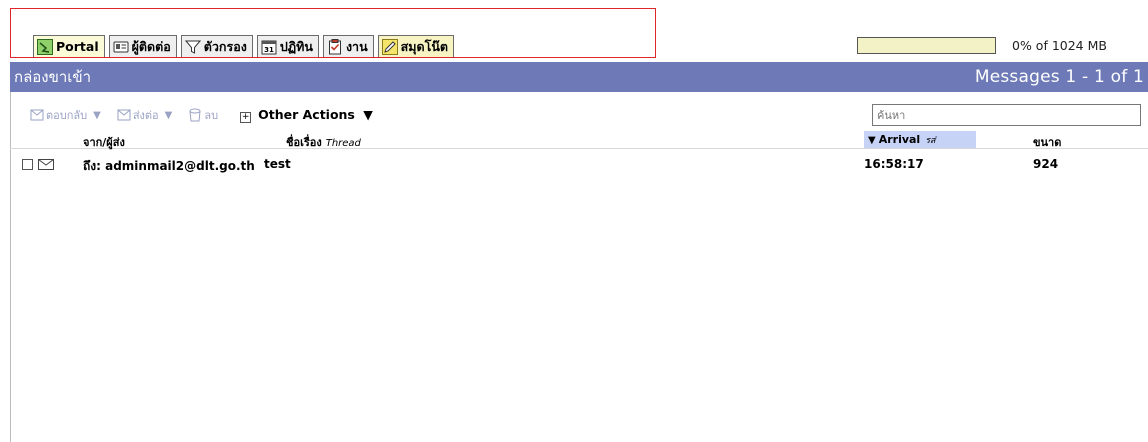 Image resolution: width=1148 pixels, height=442 pixels. I want to click on message-select-checkbox, so click(27, 164).